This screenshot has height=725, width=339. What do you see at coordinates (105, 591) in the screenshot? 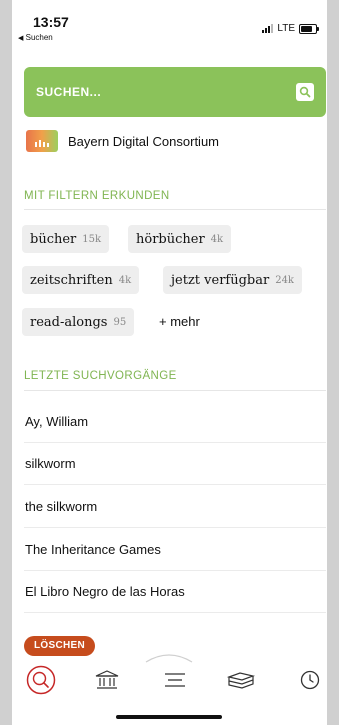
I see `recent-search-item: El Libro Negro de las Horas` at bounding box center [105, 591].